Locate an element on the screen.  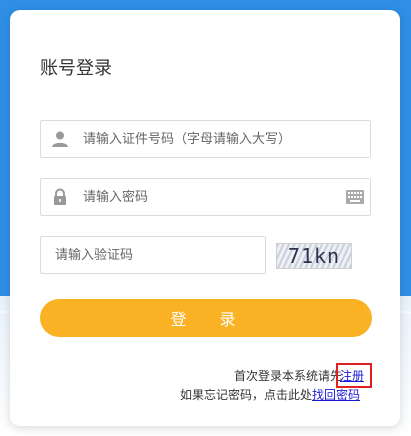
forgot-prefix: 如果忘记密码，点击此处 is located at coordinates (245, 395).